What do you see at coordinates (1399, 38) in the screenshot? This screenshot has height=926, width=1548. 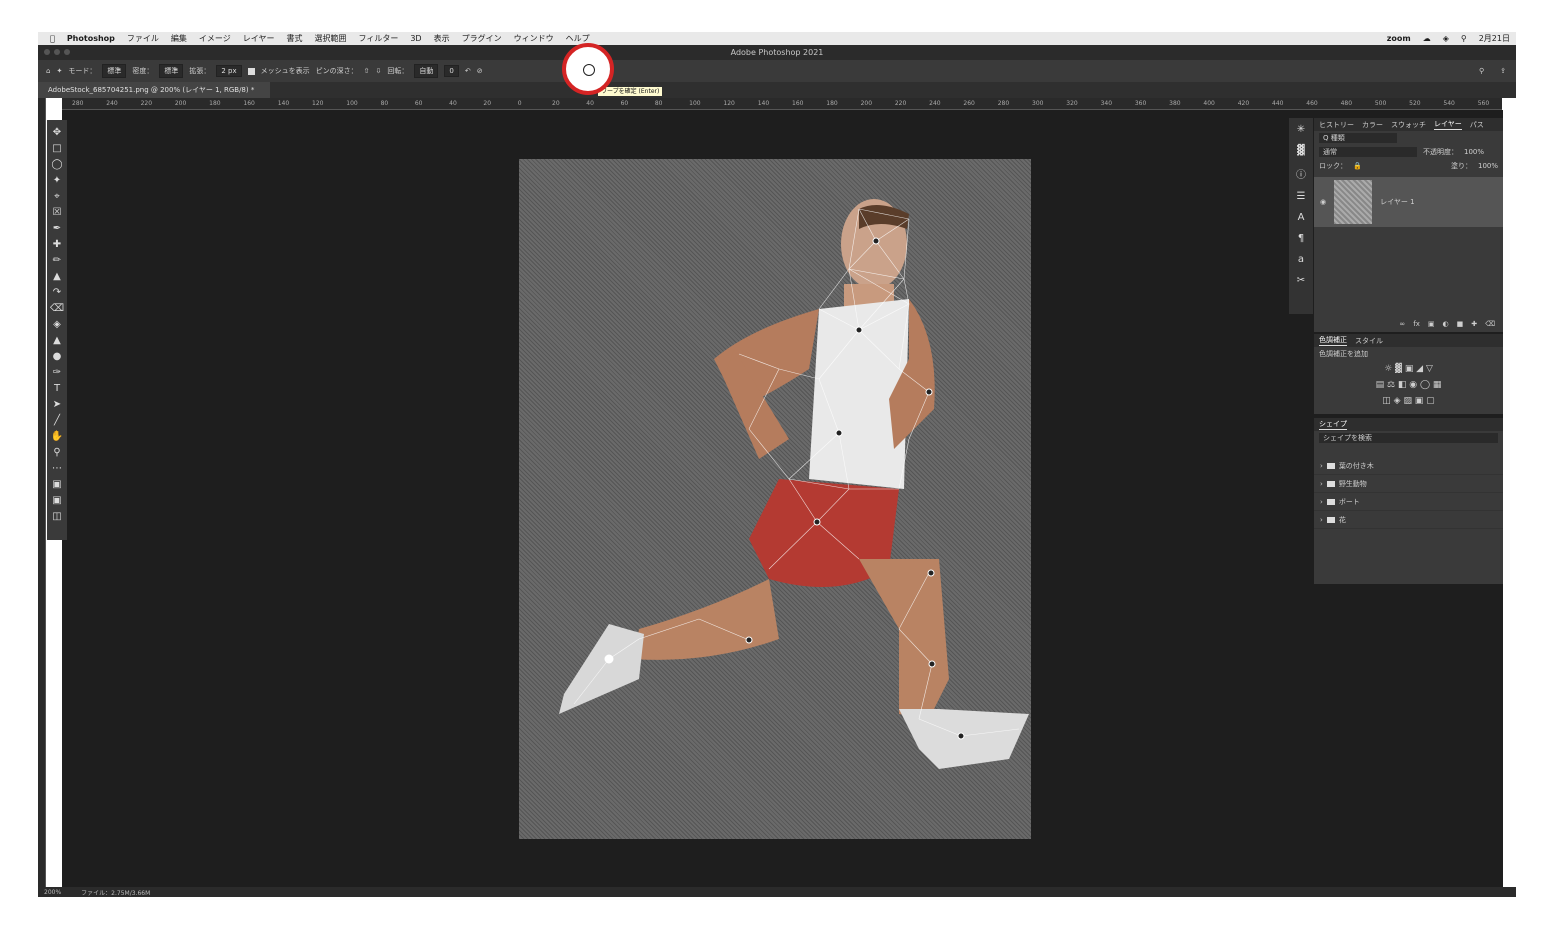 I see `zoom-status-item: zoom` at bounding box center [1399, 38].